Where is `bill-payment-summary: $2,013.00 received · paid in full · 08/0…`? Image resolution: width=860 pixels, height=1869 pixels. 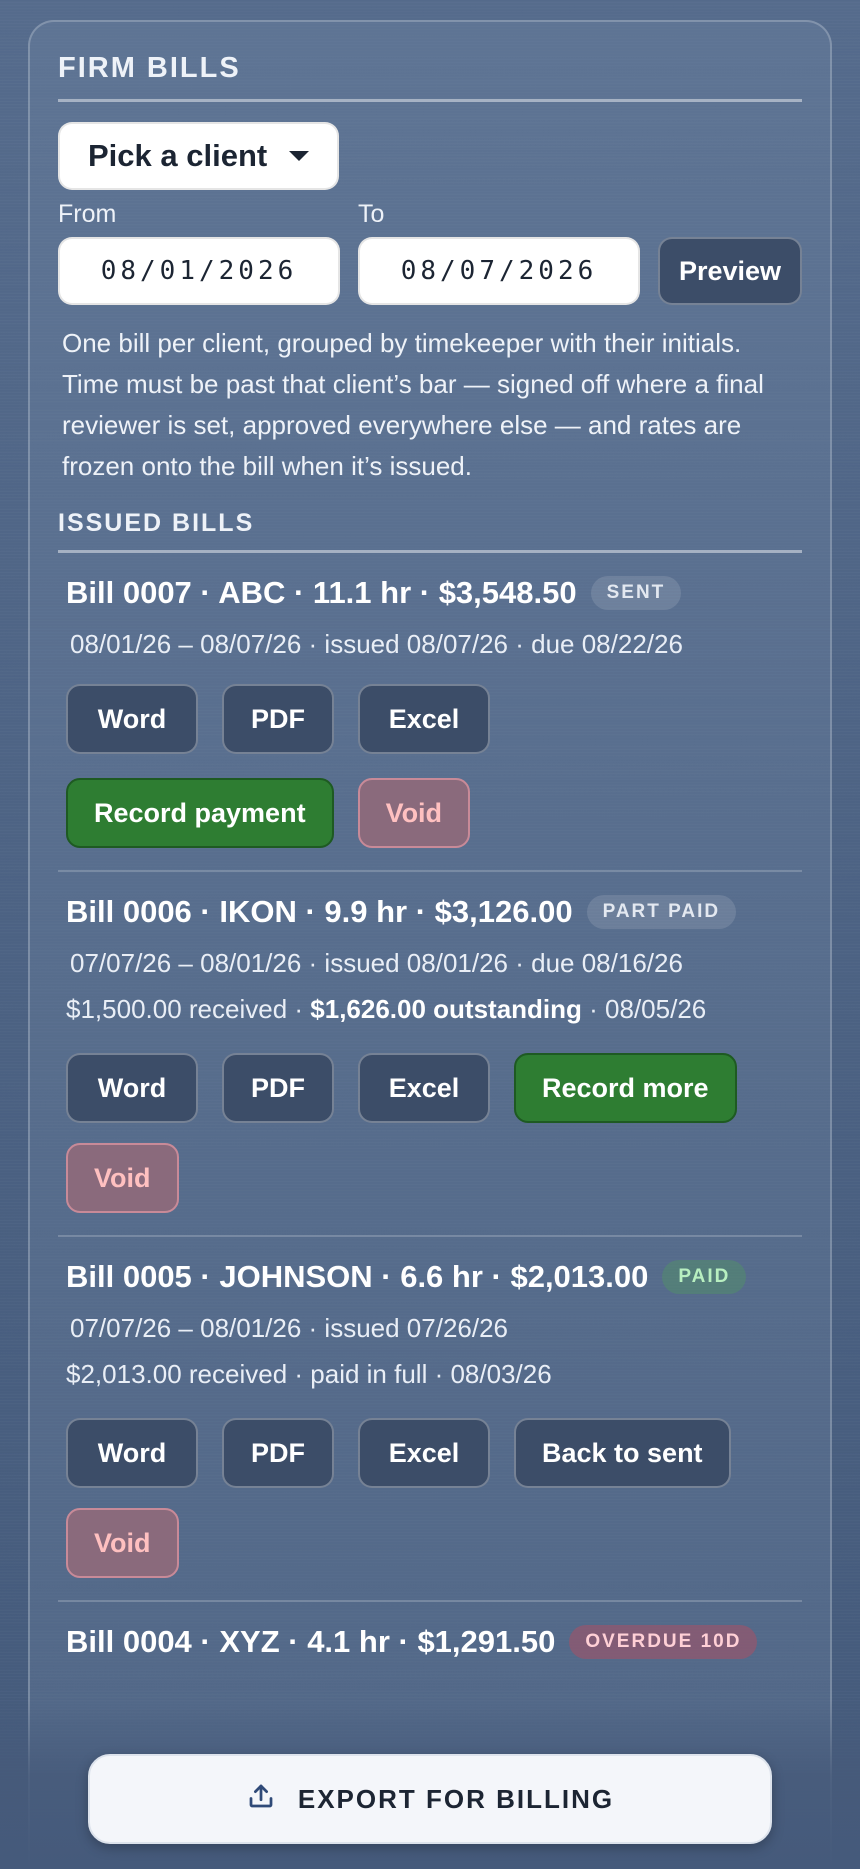
bill-payment-summary: $2,013.00 received · paid in full · 08/0… is located at coordinates (309, 1374).